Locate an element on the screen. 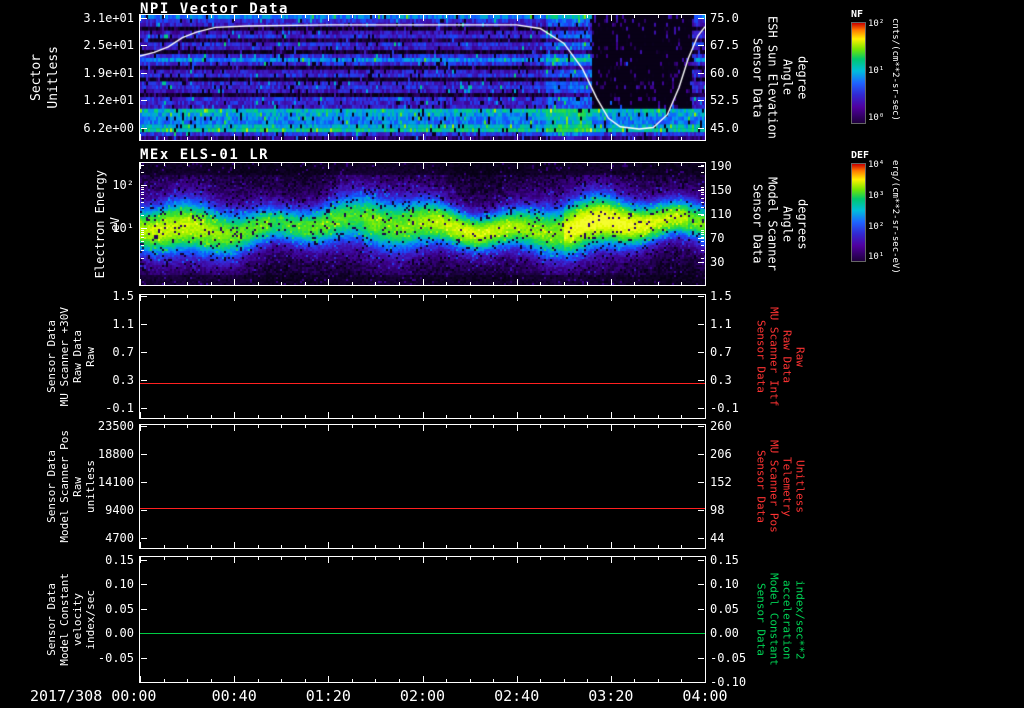  y-tick-label: 75.0 is located at coordinates (724, 17).